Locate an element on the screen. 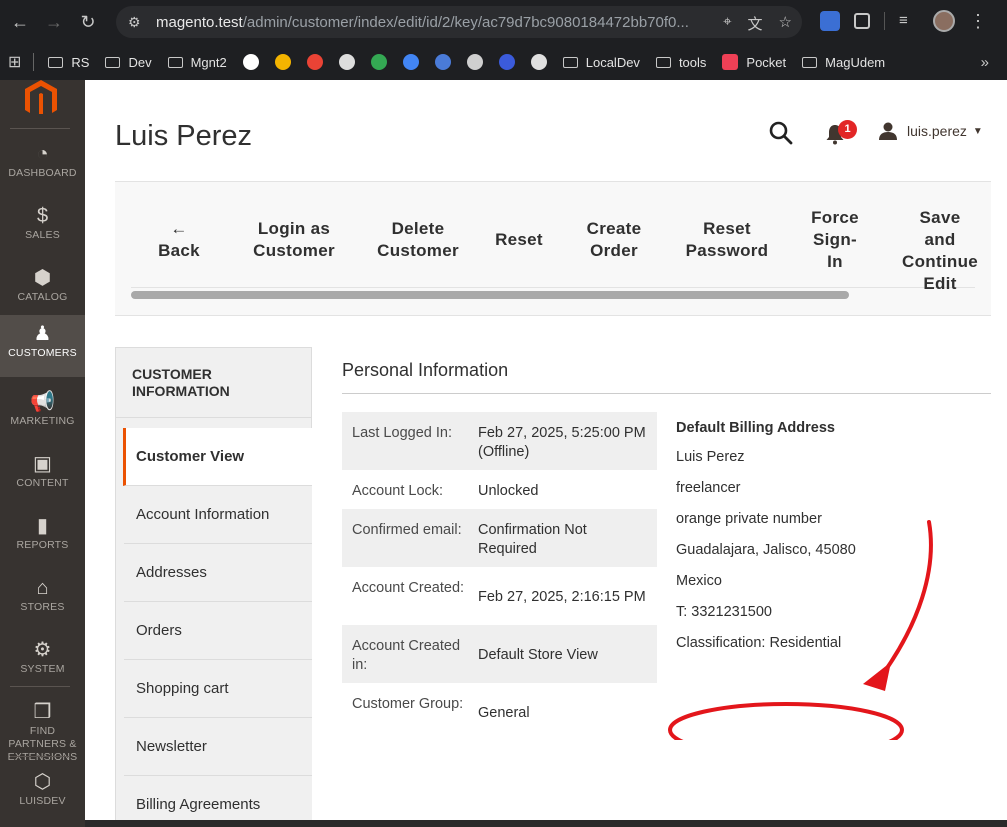  gear-icon: ⚙ is located at coordinates (42, 650).